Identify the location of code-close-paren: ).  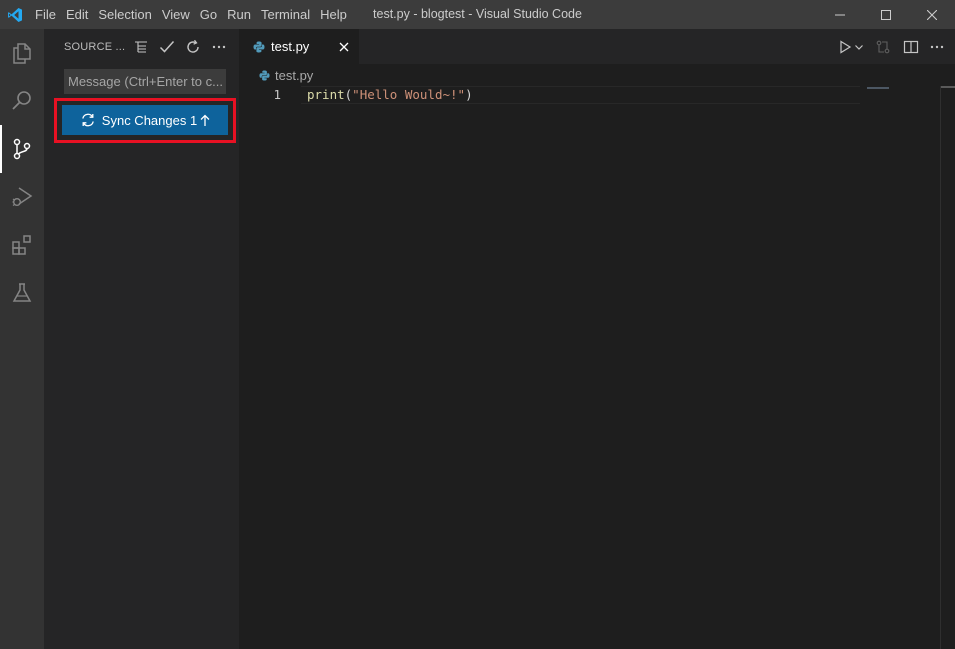
(469, 94).